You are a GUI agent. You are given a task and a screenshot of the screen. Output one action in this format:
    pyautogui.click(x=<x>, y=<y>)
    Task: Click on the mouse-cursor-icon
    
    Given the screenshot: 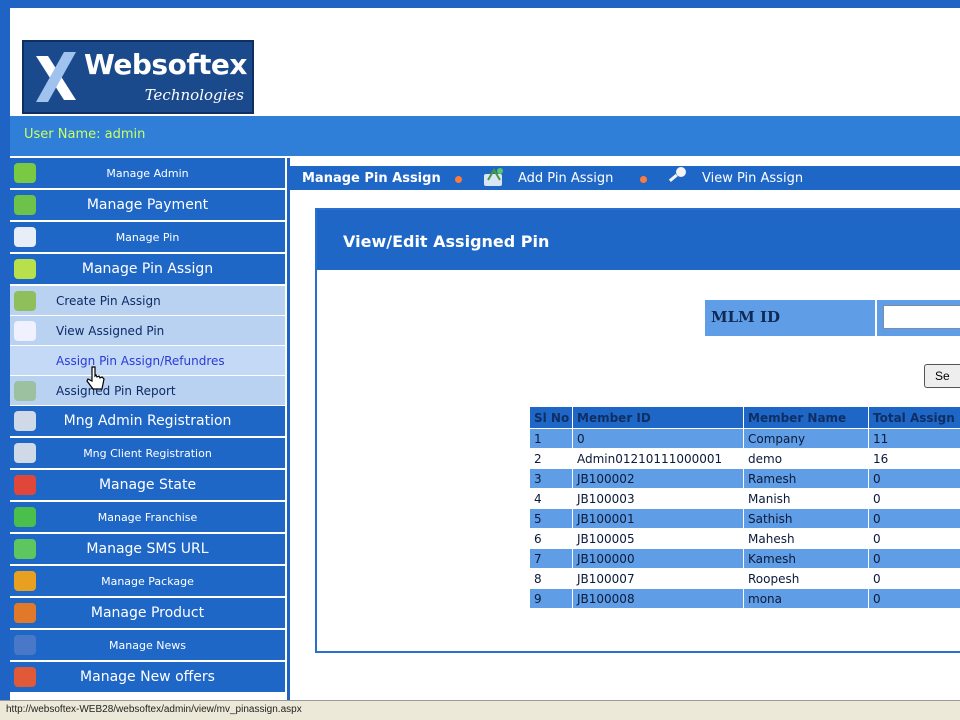 What is the action you would take?
    pyautogui.click(x=95, y=378)
    